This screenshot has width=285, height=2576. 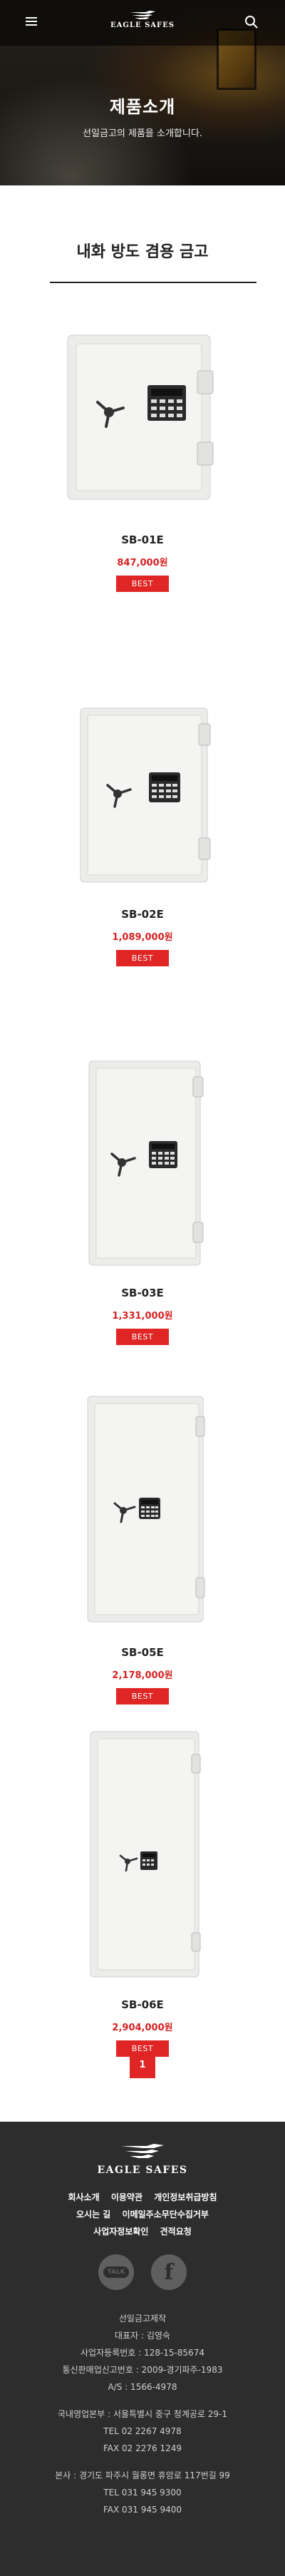 I want to click on product-name: SB-05E, so click(x=142, y=1653).